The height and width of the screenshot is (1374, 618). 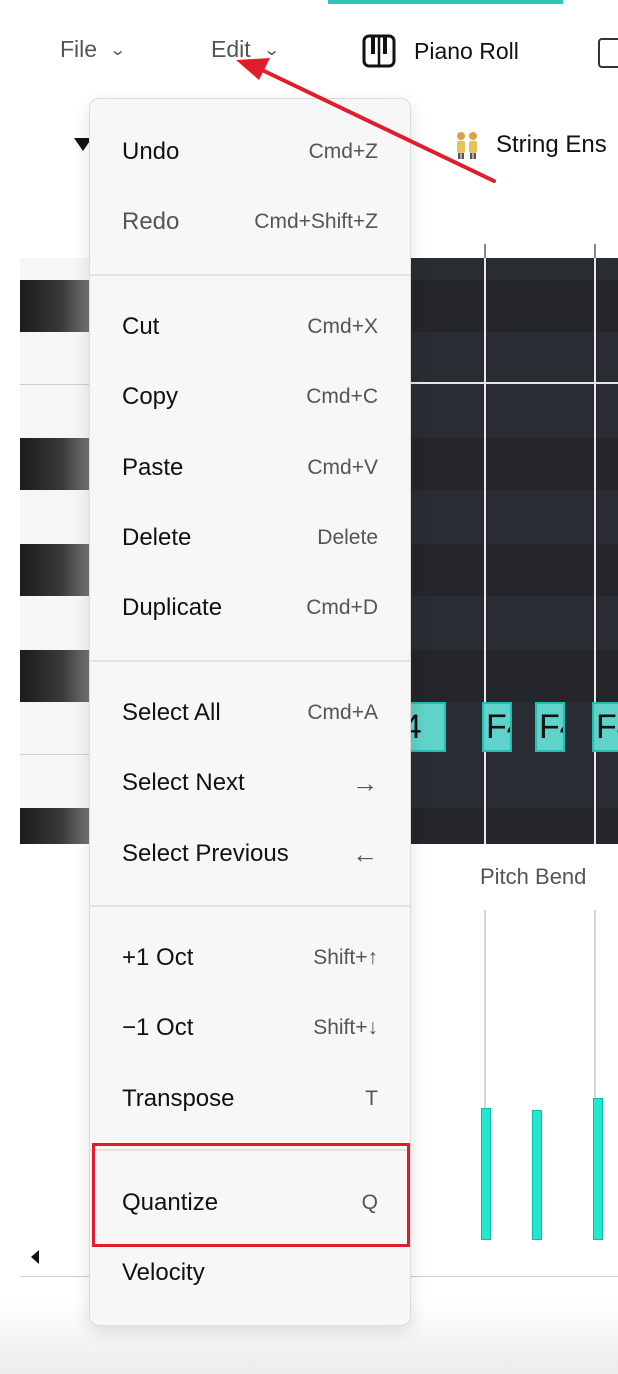 I want to click on scroll-left-icon, so click(x=35, y=1257).